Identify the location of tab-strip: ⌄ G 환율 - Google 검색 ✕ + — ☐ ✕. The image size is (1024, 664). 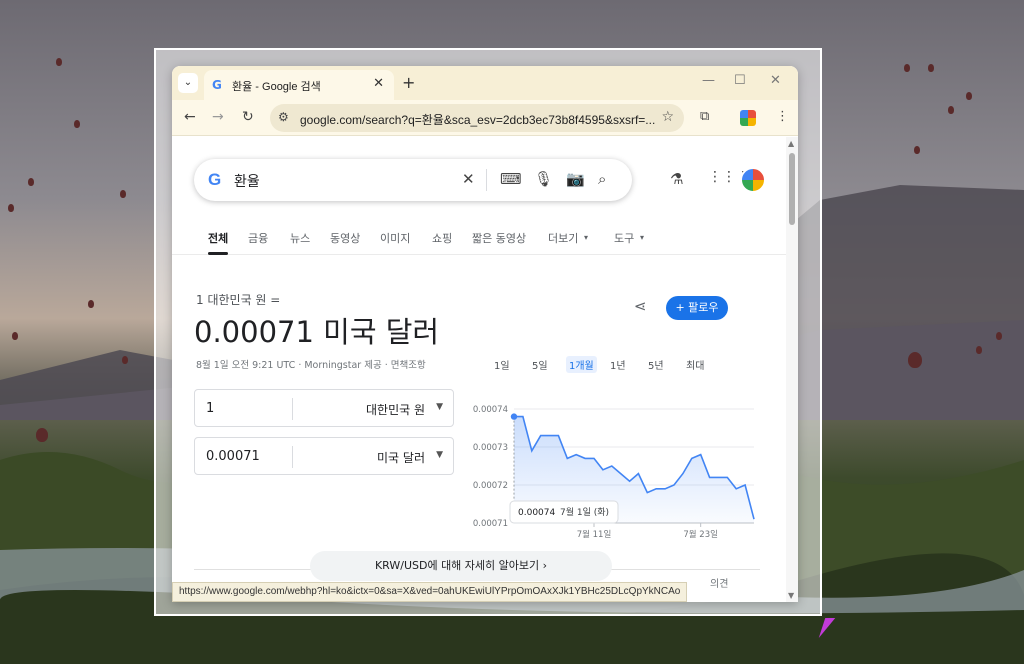
(485, 83).